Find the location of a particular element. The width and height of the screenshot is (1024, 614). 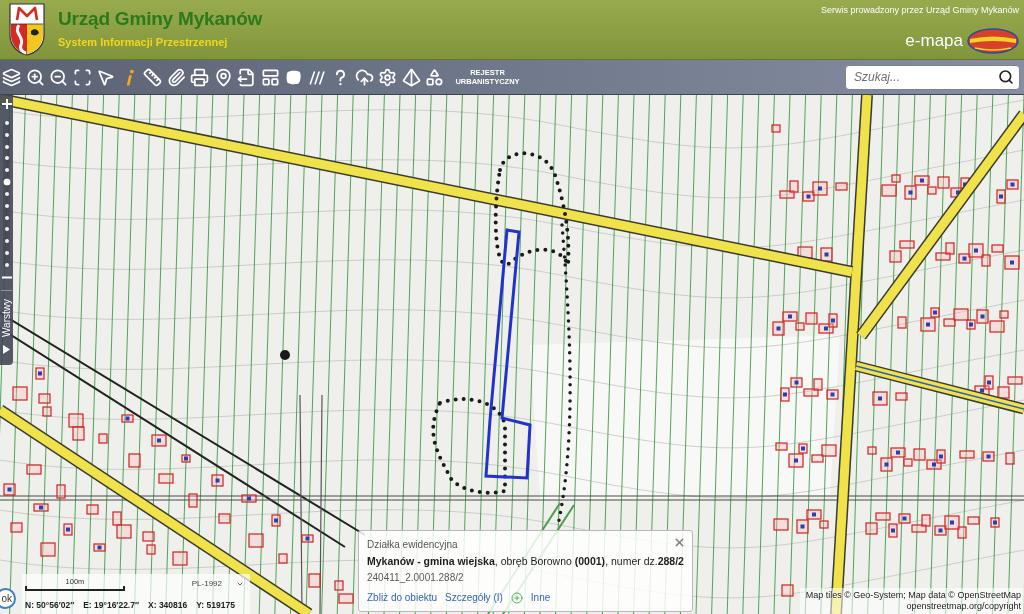

plus-icon is located at coordinates (6, 104).